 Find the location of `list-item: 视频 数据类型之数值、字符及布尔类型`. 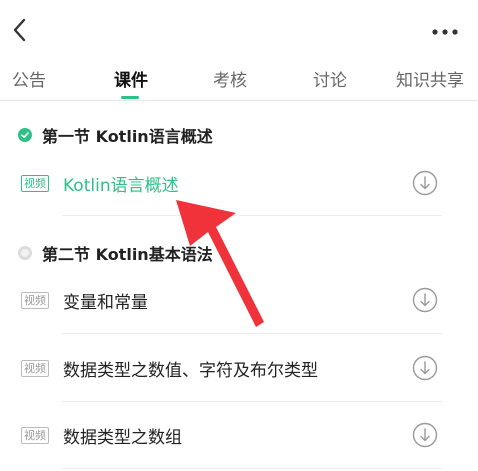

list-item: 视频 数据类型之数值、字符及布尔类型 is located at coordinates (231, 368).